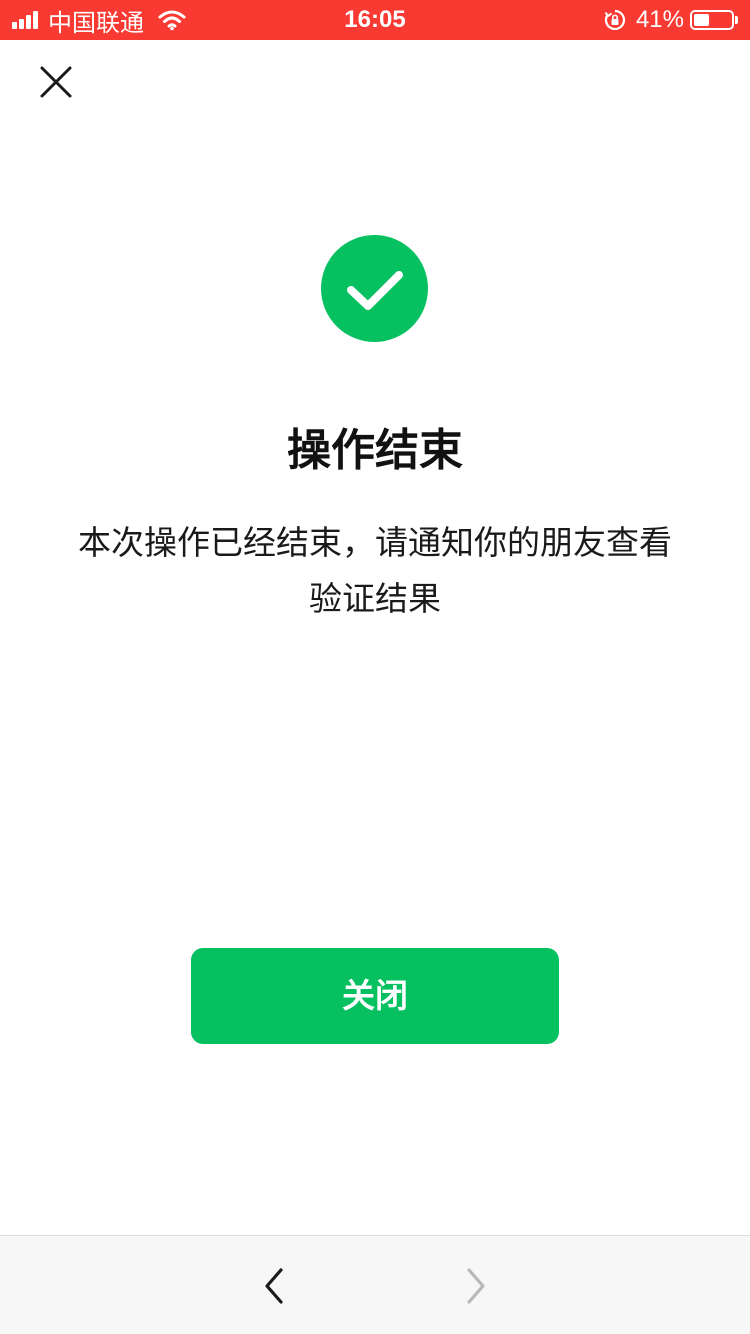  I want to click on battery-level, so click(701, 20).